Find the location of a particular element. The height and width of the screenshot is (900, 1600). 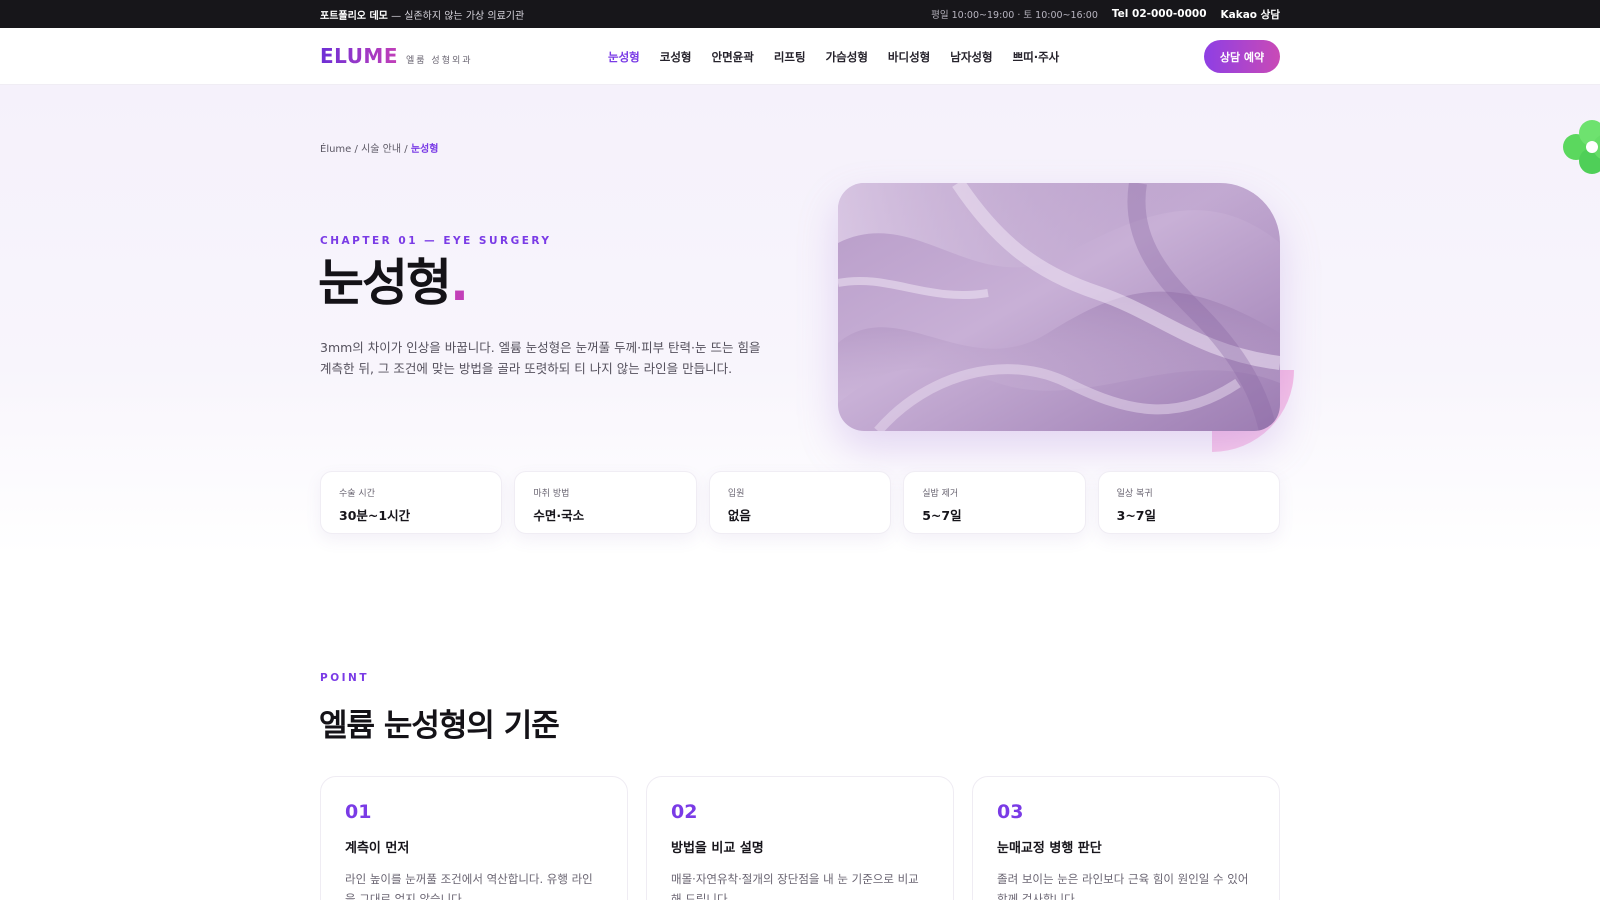

nav-item-breast: 가슴성형 is located at coordinates (847, 57).